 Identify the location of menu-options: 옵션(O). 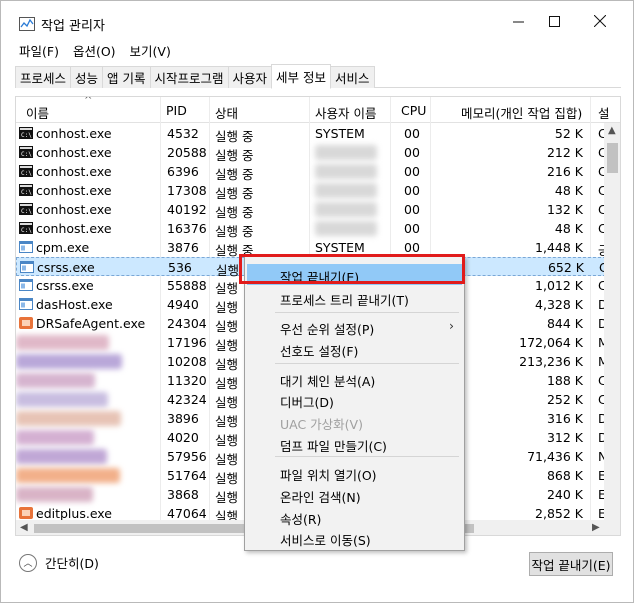
(94, 50).